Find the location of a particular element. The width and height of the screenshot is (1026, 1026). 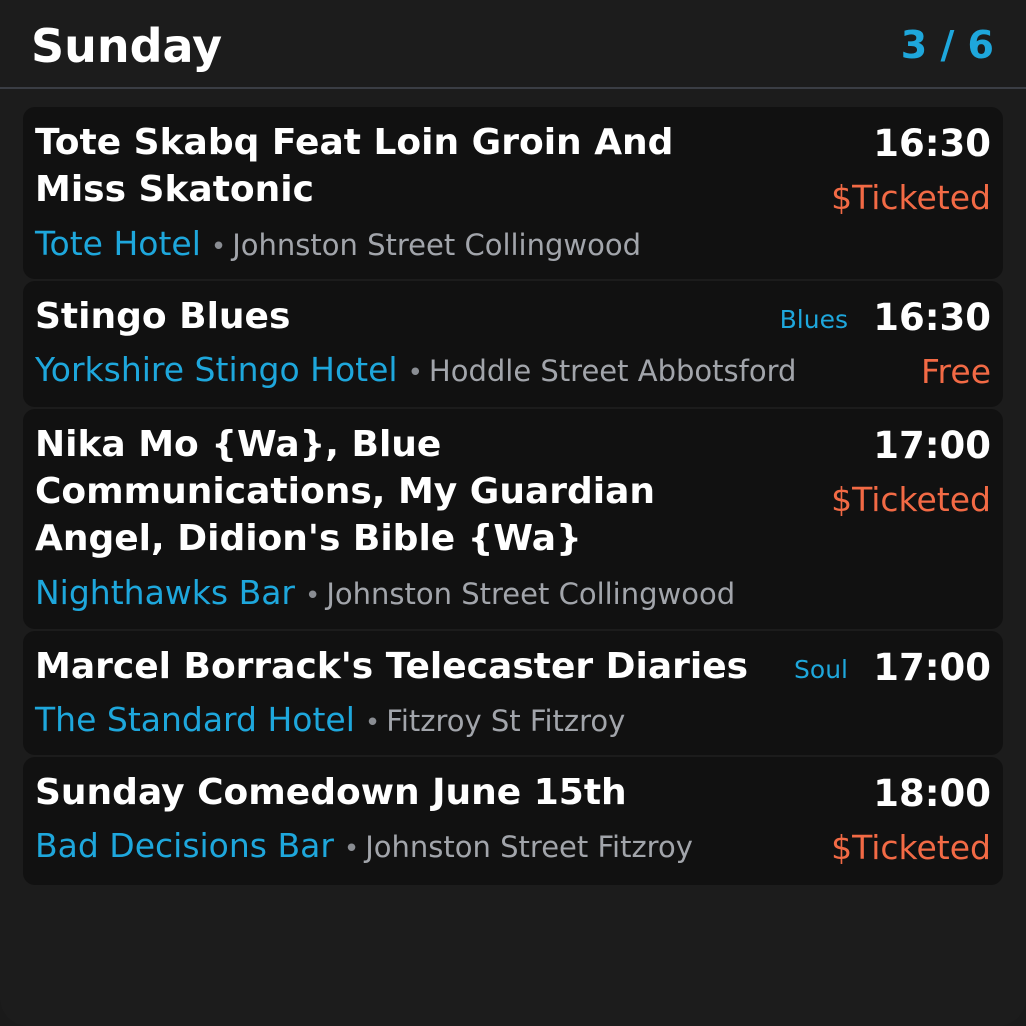

event-title: Sunday Comedown June 15th is located at coordinates (331, 792).